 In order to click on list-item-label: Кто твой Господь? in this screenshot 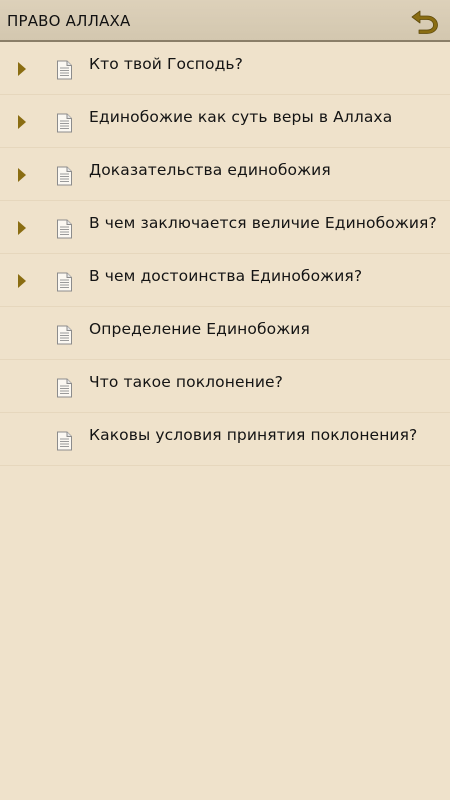, I will do `click(166, 64)`.